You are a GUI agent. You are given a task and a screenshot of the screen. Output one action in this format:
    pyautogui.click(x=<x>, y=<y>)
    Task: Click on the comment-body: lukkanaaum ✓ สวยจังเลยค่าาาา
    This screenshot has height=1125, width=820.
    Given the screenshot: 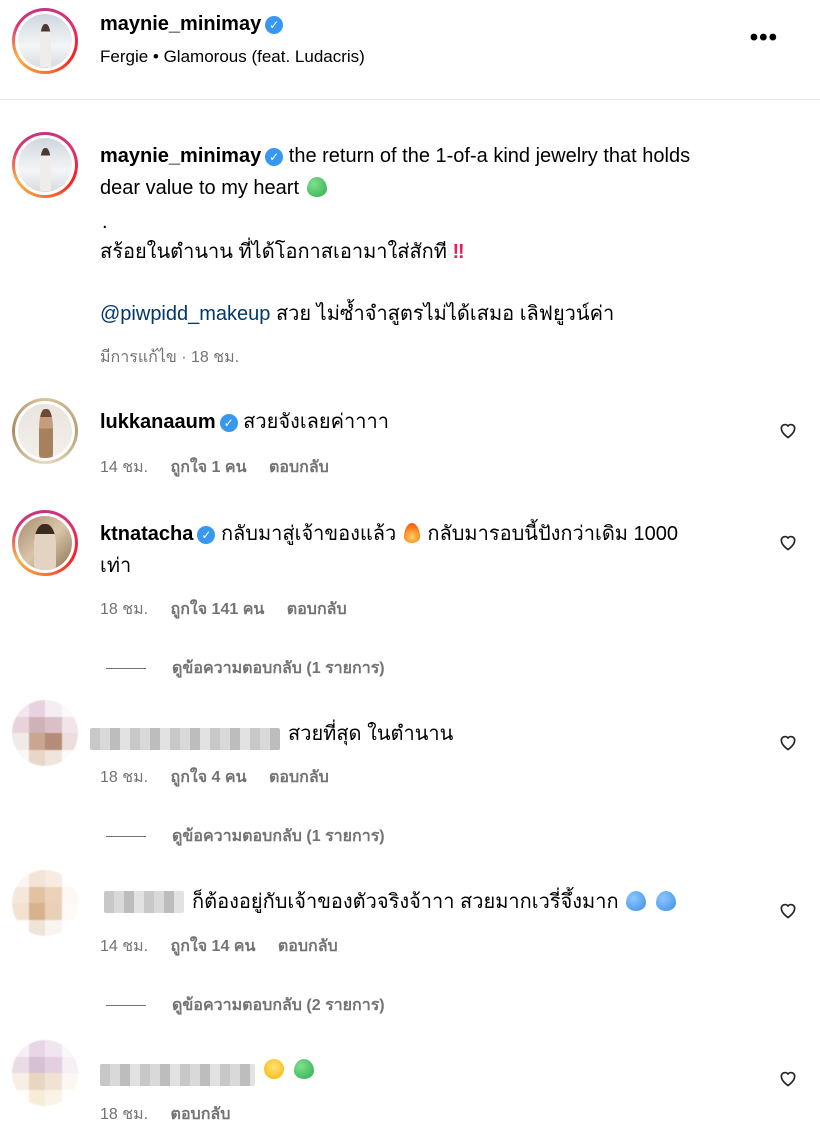 What is the action you would take?
    pyautogui.click(x=244, y=422)
    